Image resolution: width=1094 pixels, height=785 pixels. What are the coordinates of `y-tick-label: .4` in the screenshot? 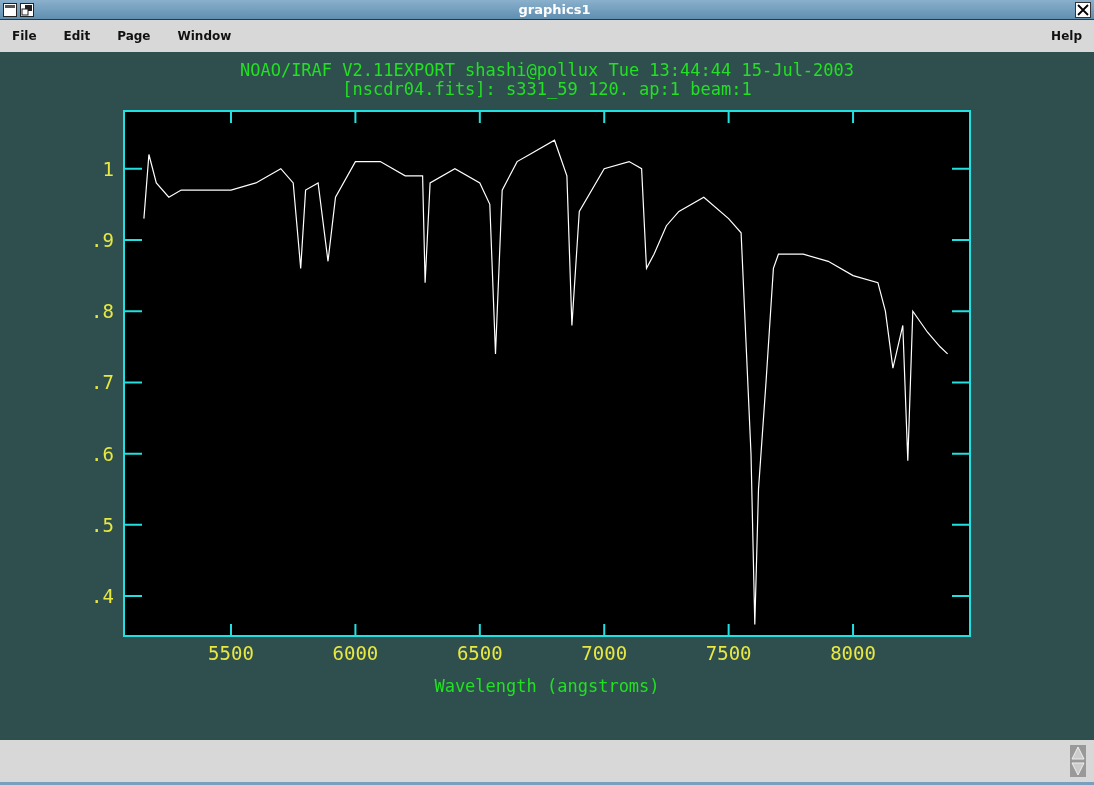 It's located at (102, 596).